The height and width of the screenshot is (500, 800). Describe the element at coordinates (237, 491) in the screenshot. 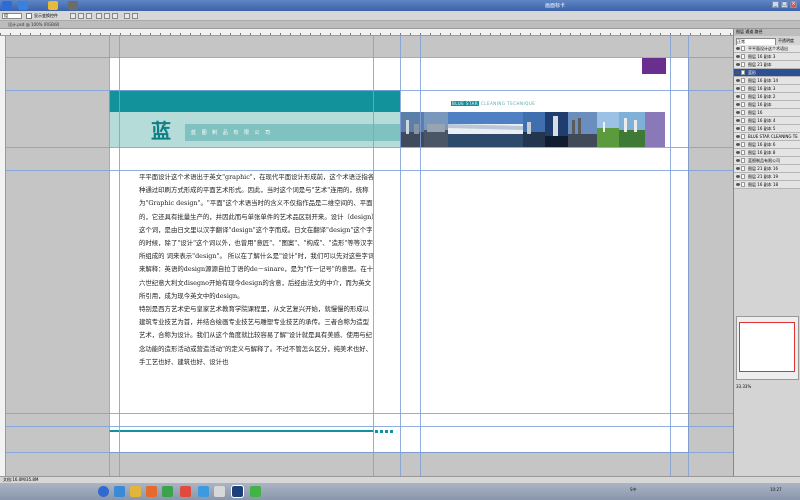

I see `photoshop-icon` at that location.